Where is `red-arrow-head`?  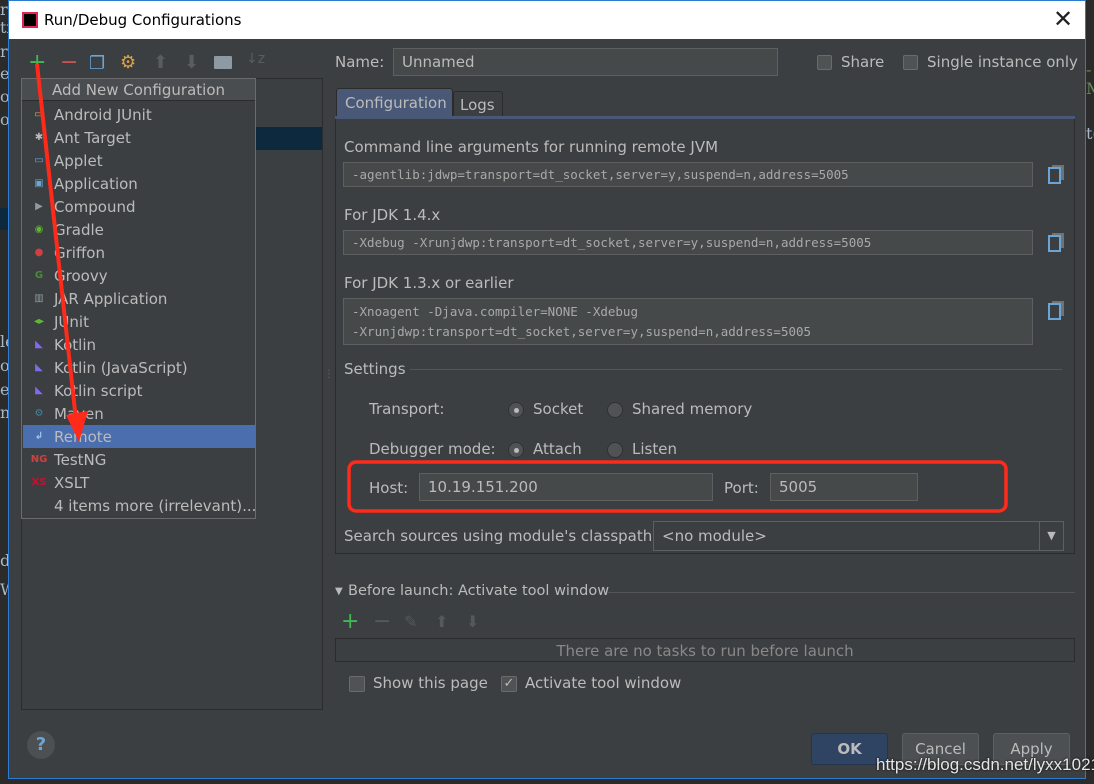 red-arrow-head is located at coordinates (77, 426).